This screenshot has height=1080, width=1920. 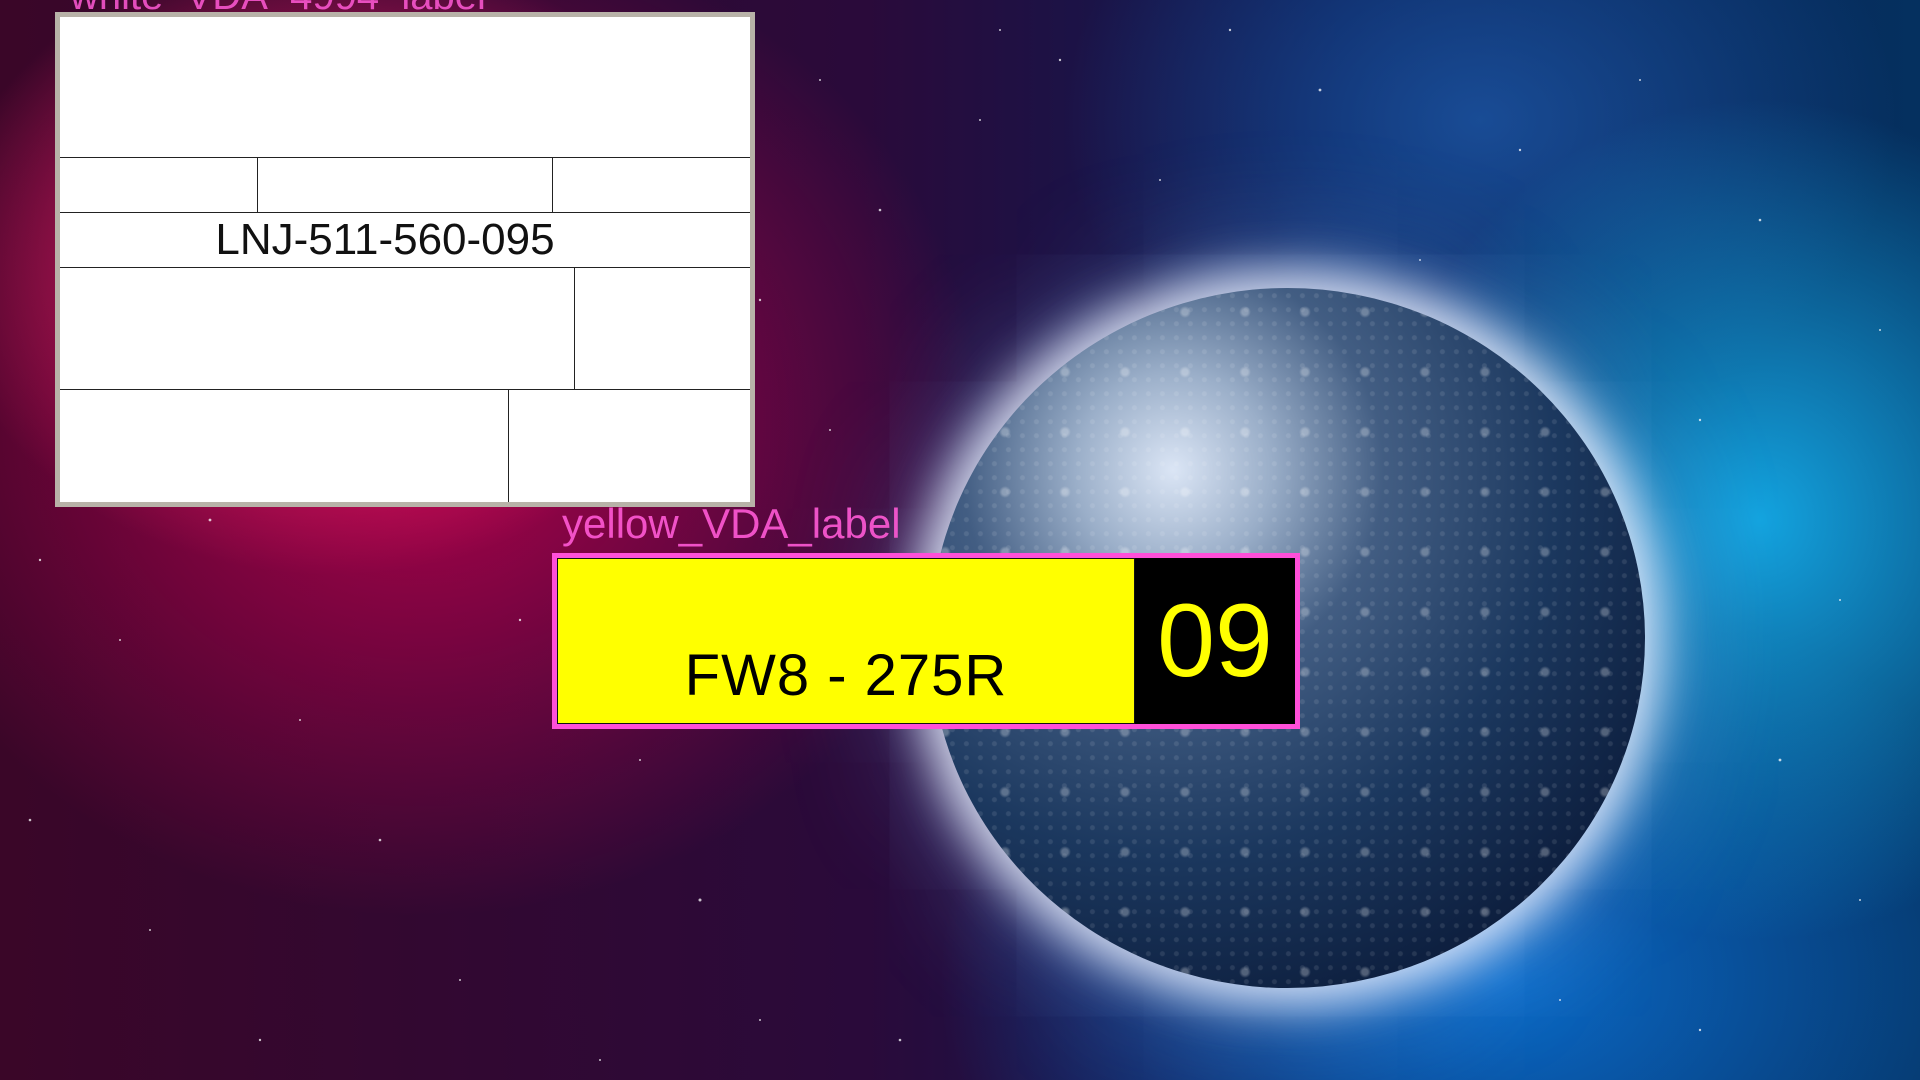 What do you see at coordinates (846, 641) in the screenshot?
I see `yellow-label-main: FW8 - 275R` at bounding box center [846, 641].